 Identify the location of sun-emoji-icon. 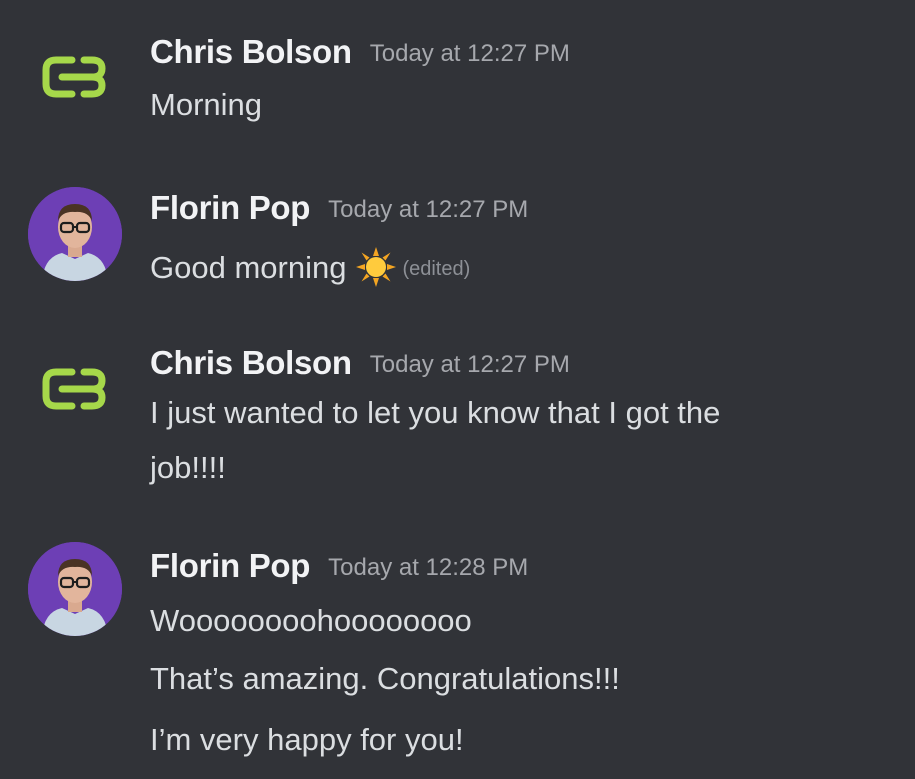
(376, 267).